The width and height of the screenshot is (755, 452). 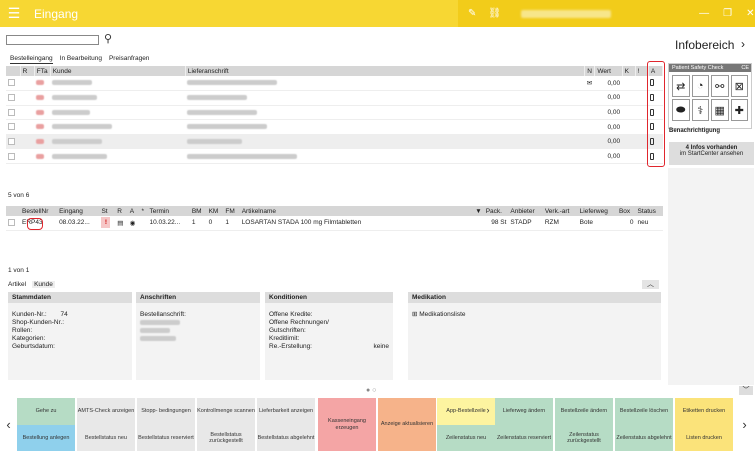 I want to click on button-6: Anzeige aktualisieren, so click(x=407, y=424).